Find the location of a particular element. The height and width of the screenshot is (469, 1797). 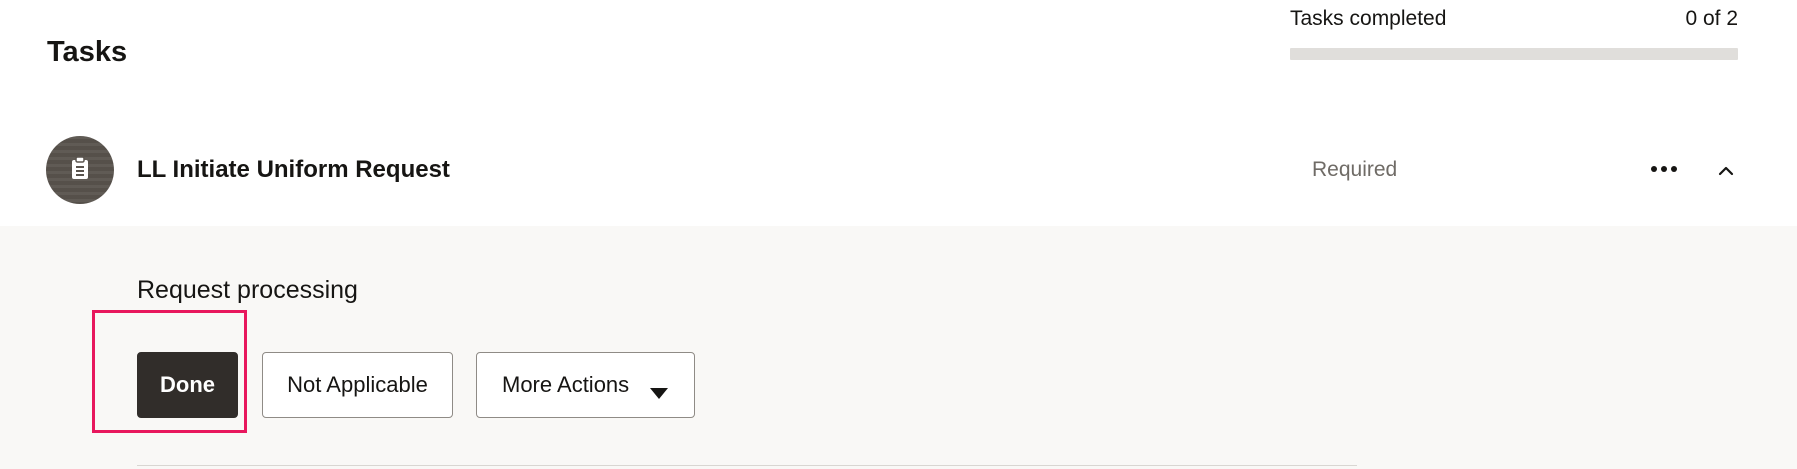

panel-divider is located at coordinates (747, 465).